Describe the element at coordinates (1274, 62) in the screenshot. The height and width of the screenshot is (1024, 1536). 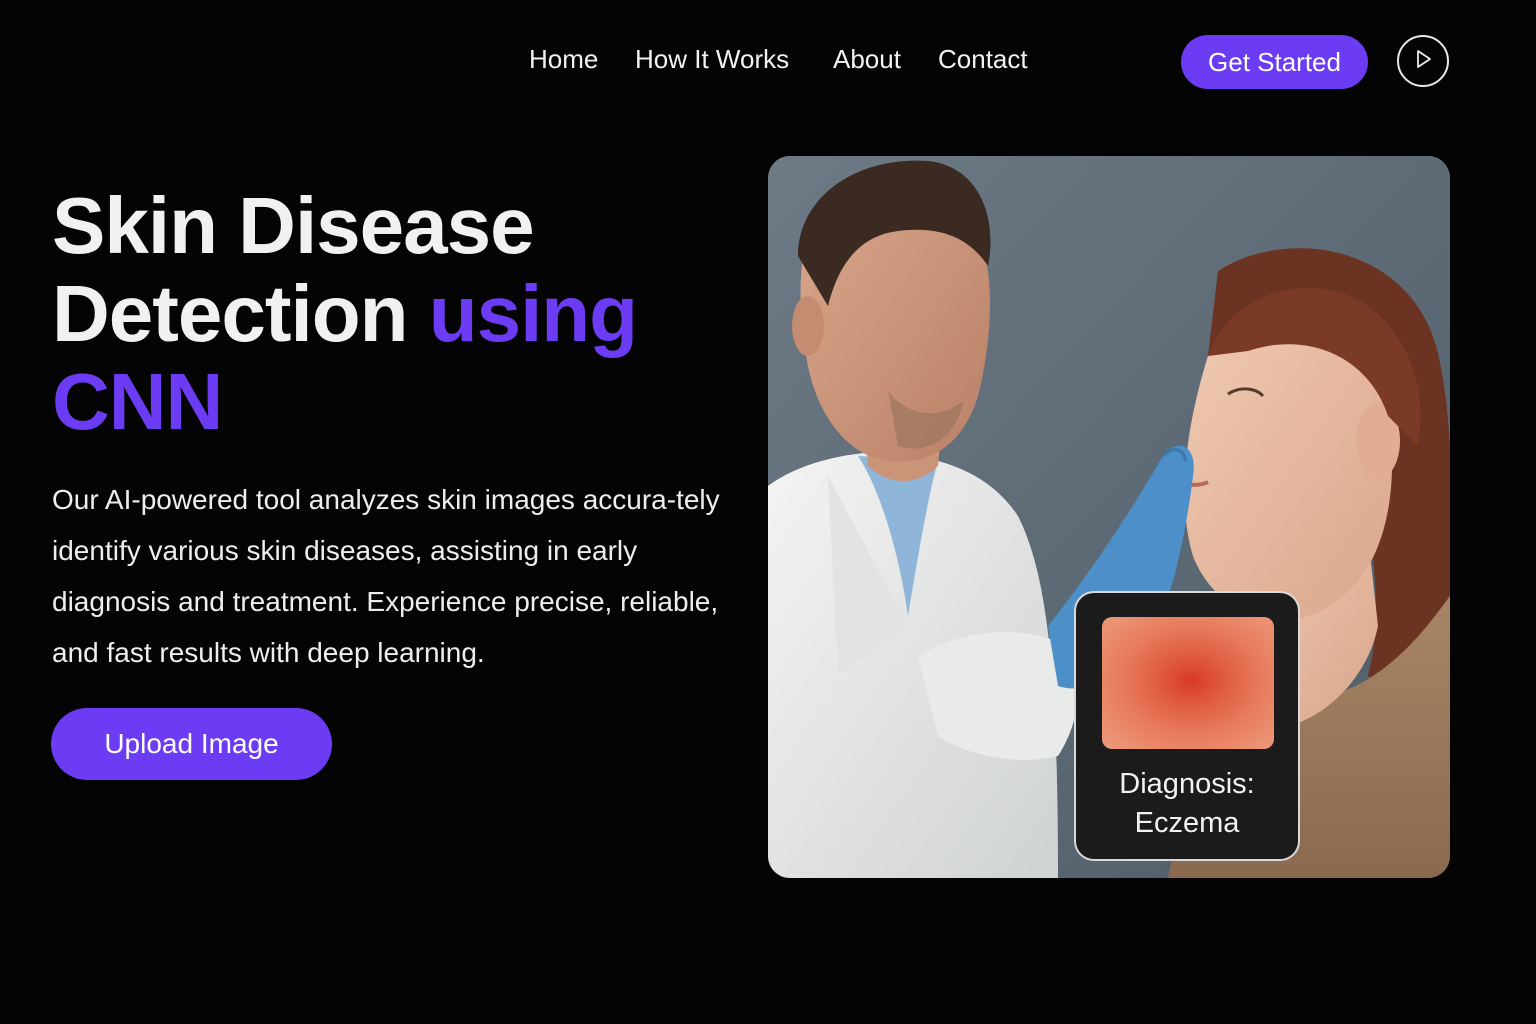
I see `get-started-button: Get Started` at that location.